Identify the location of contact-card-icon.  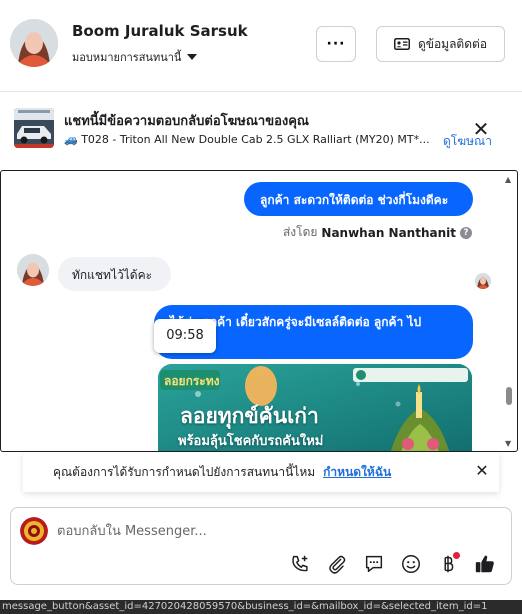
(401, 44).